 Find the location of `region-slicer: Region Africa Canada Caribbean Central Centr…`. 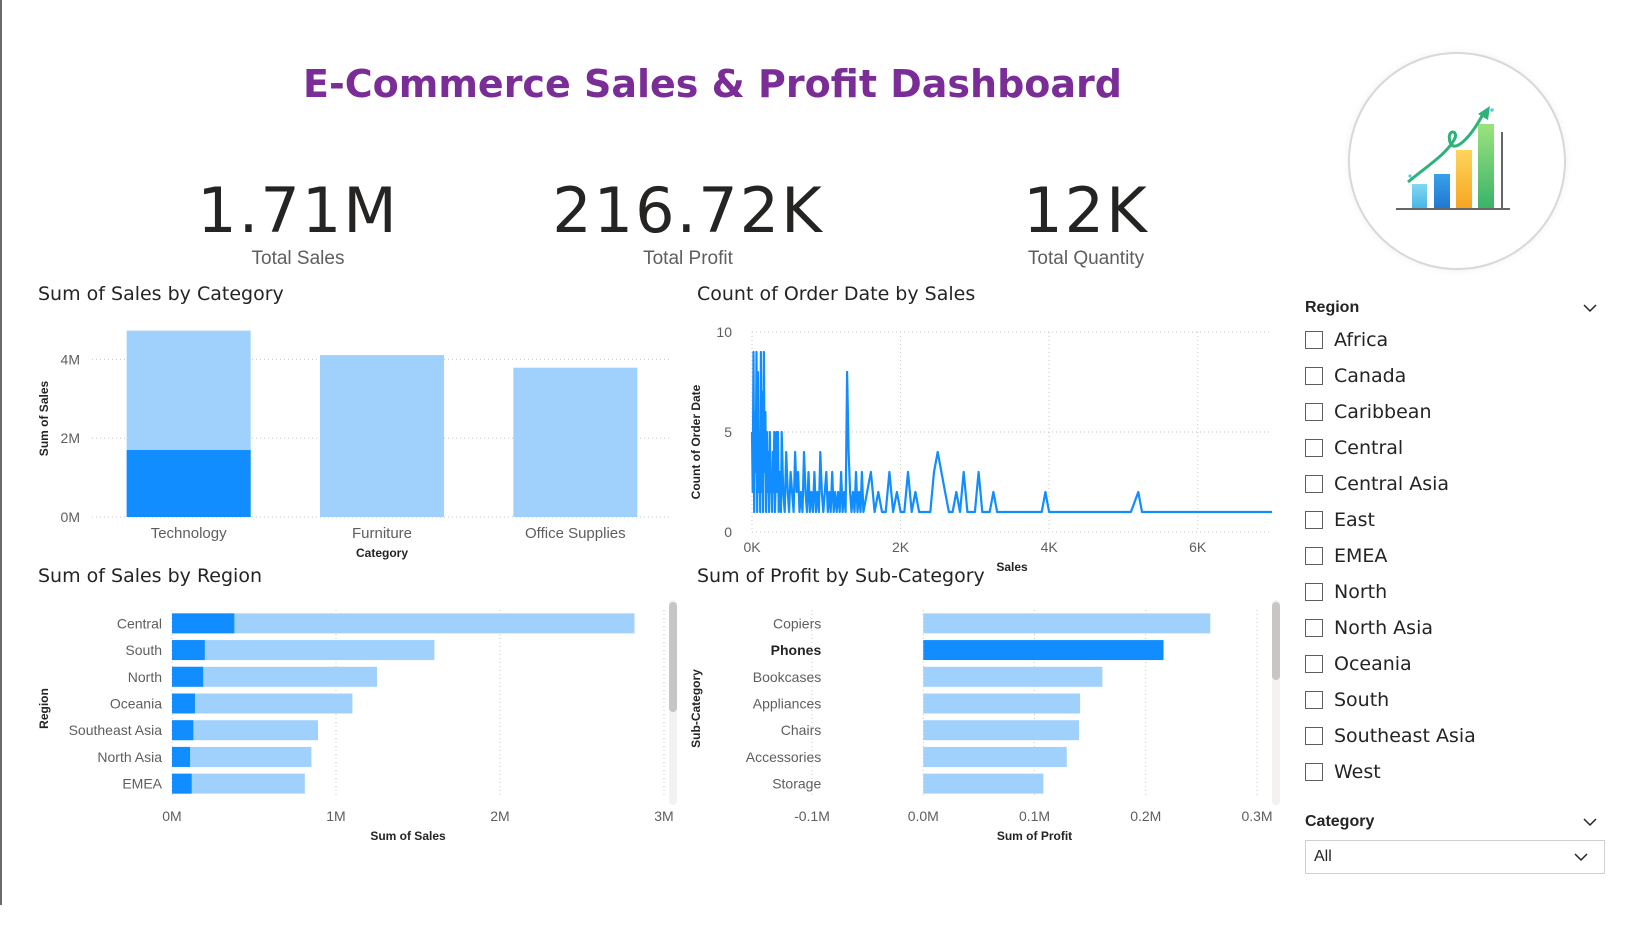

region-slicer: Region Africa Canada Caribbean Central Centr… is located at coordinates (1455, 543).